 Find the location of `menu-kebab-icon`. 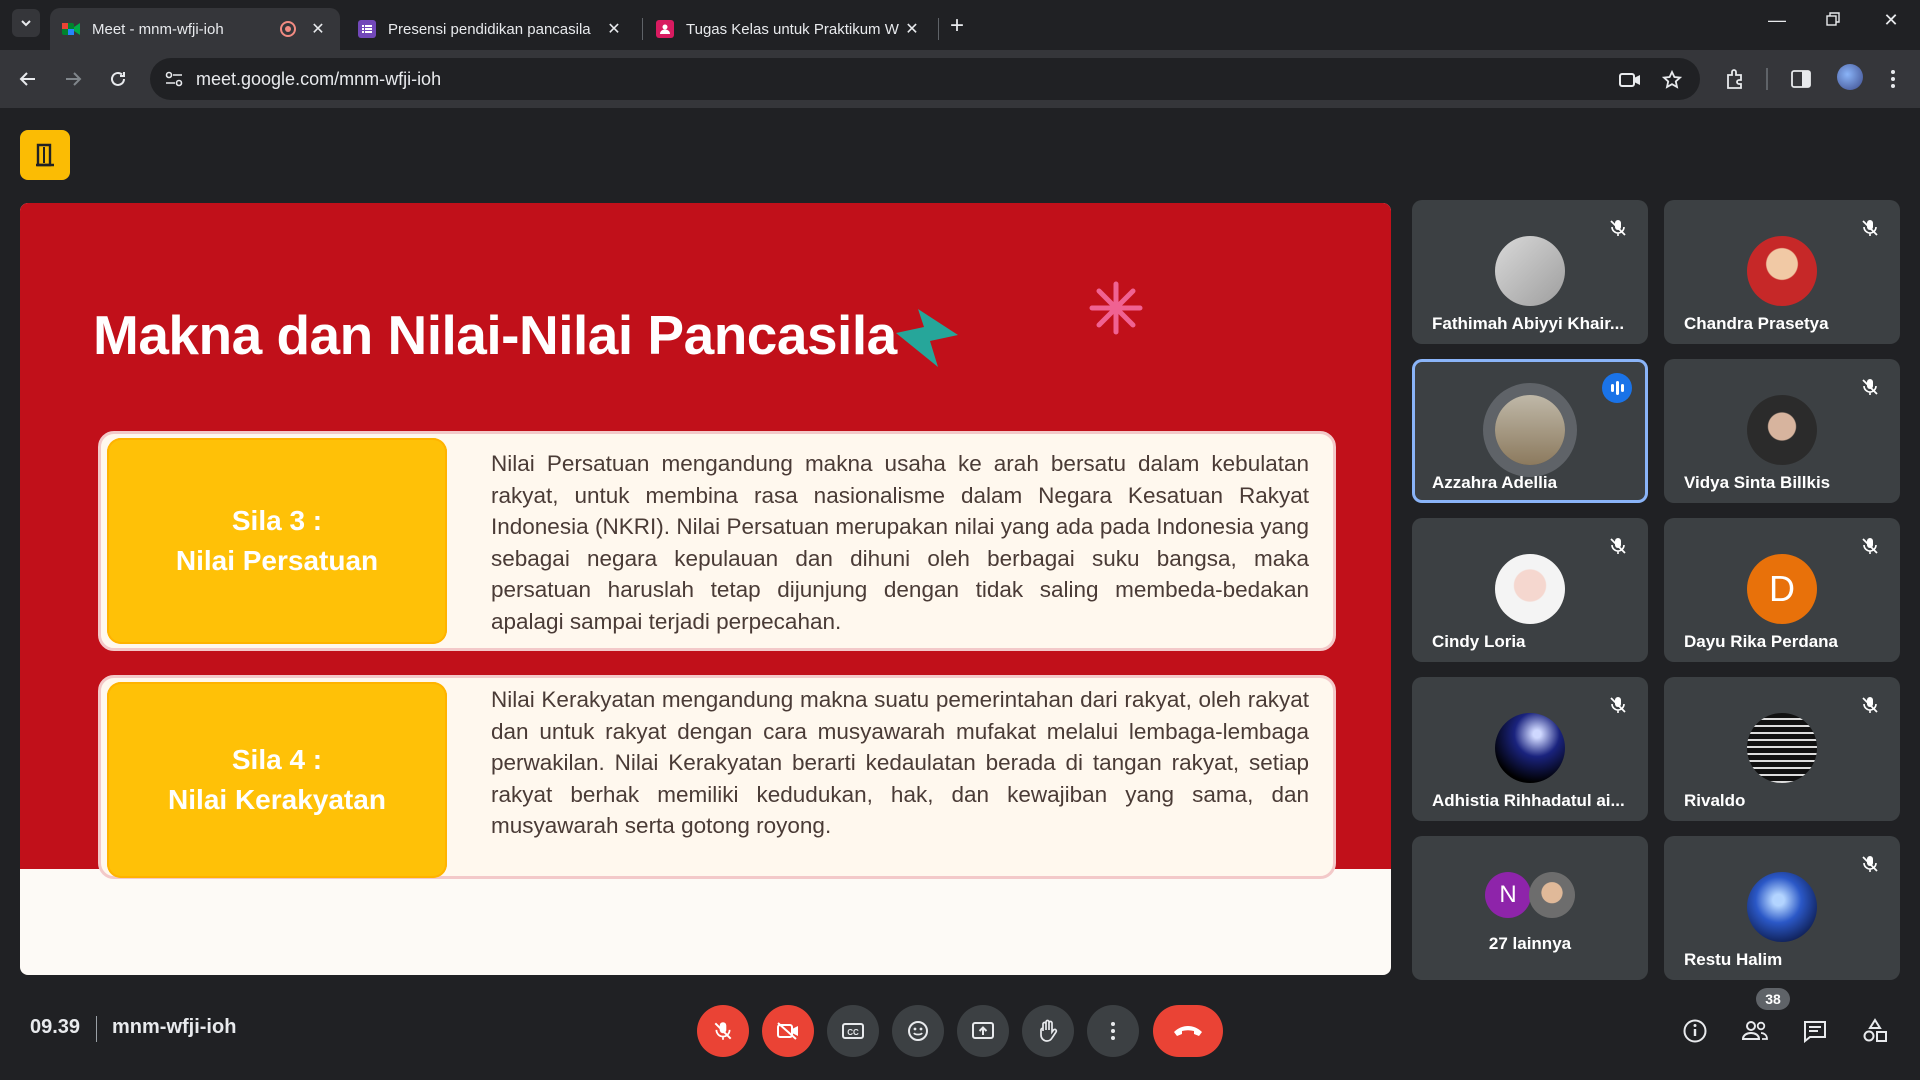

menu-kebab-icon is located at coordinates (1893, 79).